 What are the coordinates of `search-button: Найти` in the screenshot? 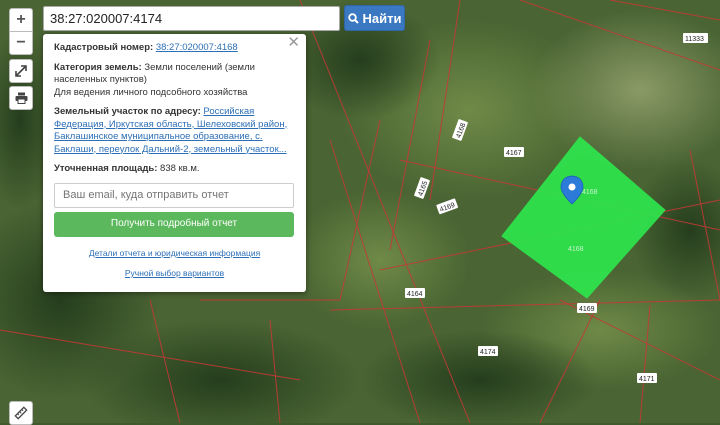 It's located at (374, 18).